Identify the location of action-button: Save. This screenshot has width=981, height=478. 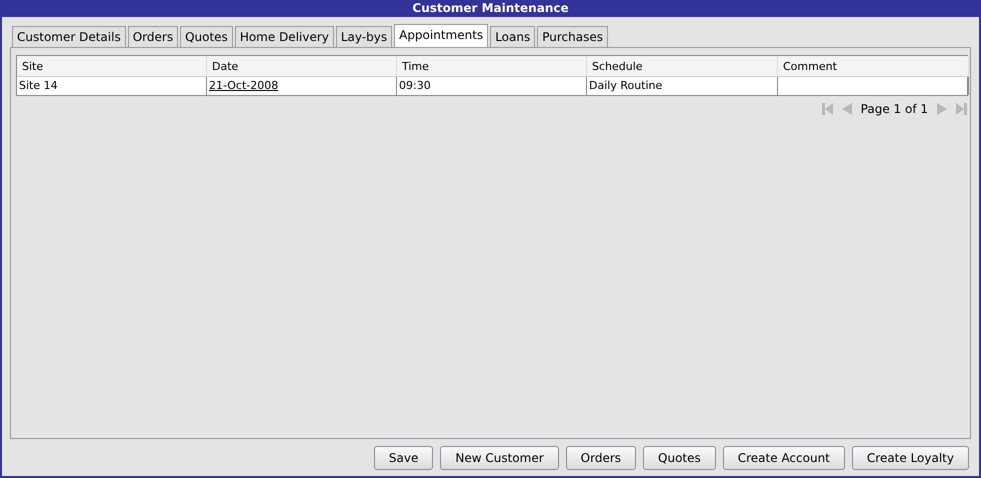
(404, 458).